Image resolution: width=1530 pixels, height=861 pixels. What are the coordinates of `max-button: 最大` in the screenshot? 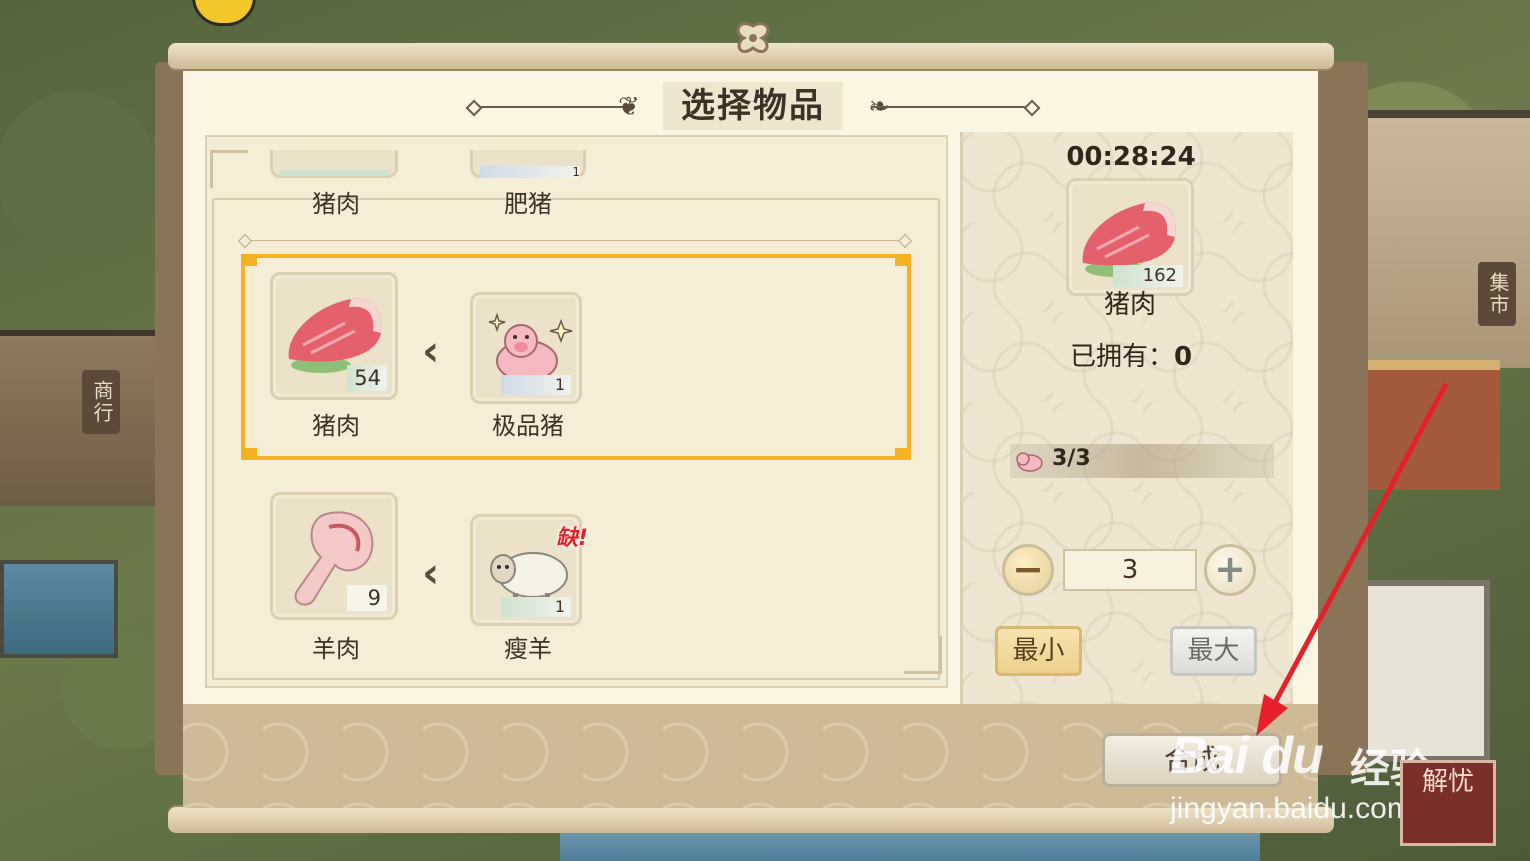 It's located at (1213, 651).